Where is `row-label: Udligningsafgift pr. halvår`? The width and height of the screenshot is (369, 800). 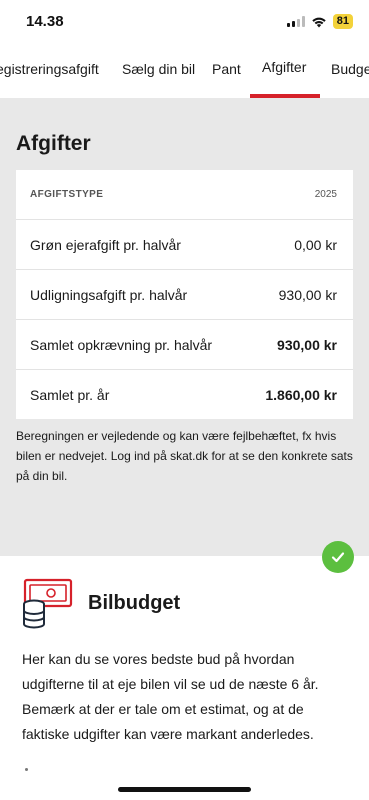 row-label: Udligningsafgift pr. halvår is located at coordinates (109, 294).